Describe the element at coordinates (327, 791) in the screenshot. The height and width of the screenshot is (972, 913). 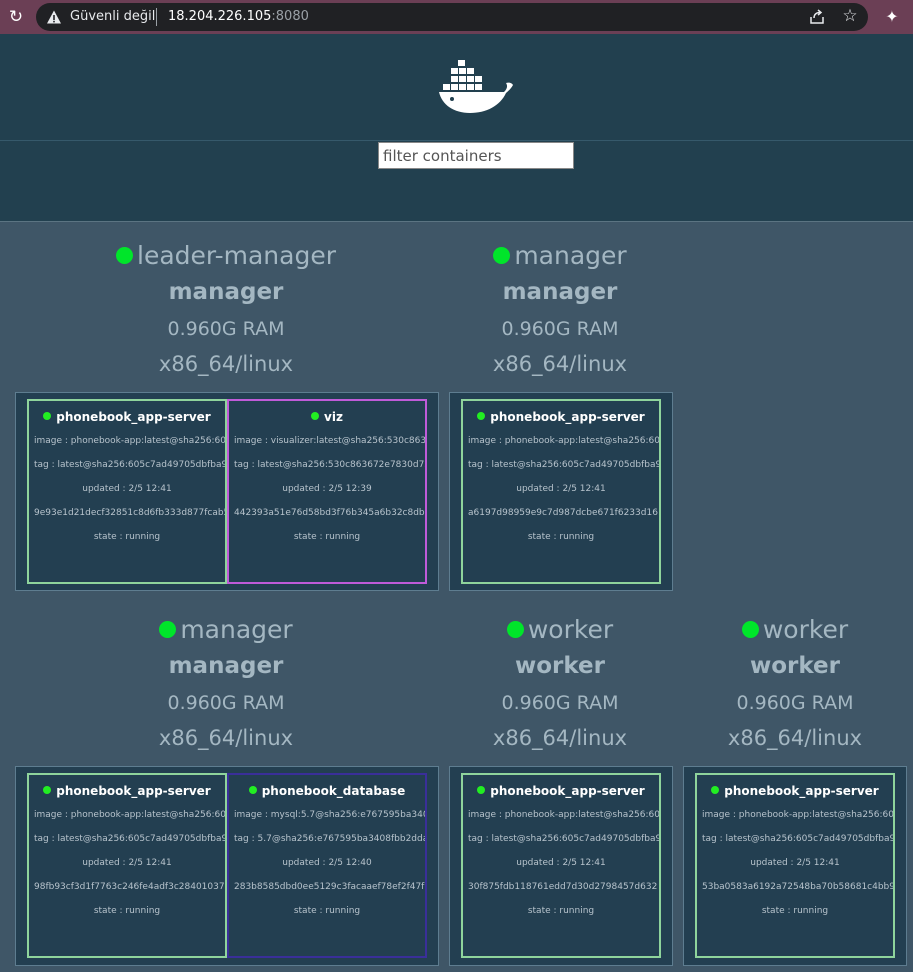
I see `container-name: phonebook_database` at that location.